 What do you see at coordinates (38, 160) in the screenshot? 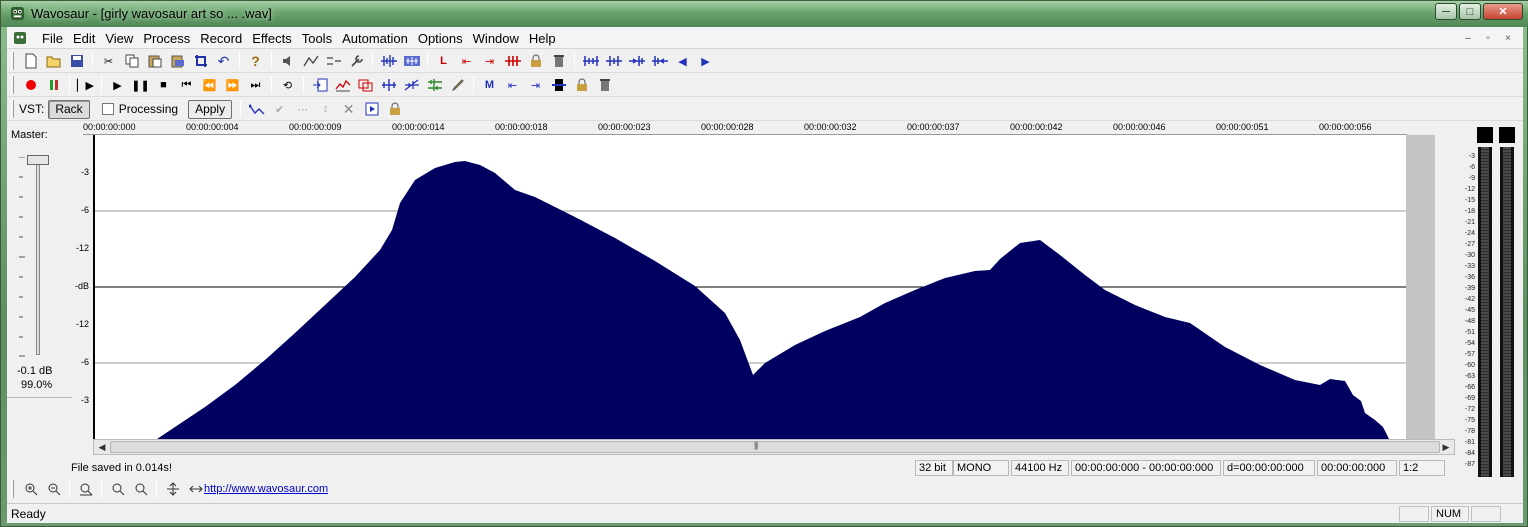
I see `master-fader-knob` at bounding box center [38, 160].